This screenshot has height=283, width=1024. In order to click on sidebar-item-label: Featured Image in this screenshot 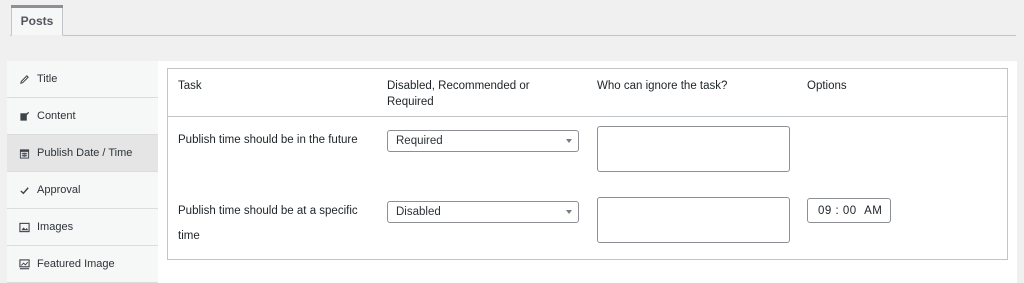, I will do `click(76, 264)`.